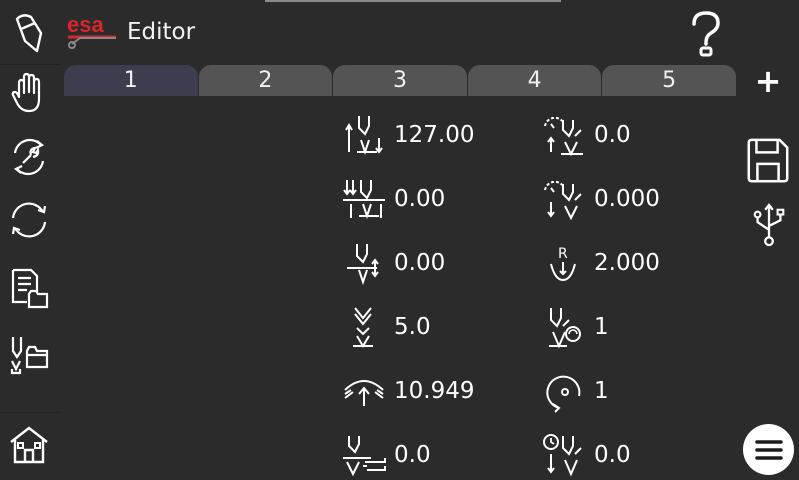 The height and width of the screenshot is (480, 799). I want to click on edit-pen-button, so click(29, 33).